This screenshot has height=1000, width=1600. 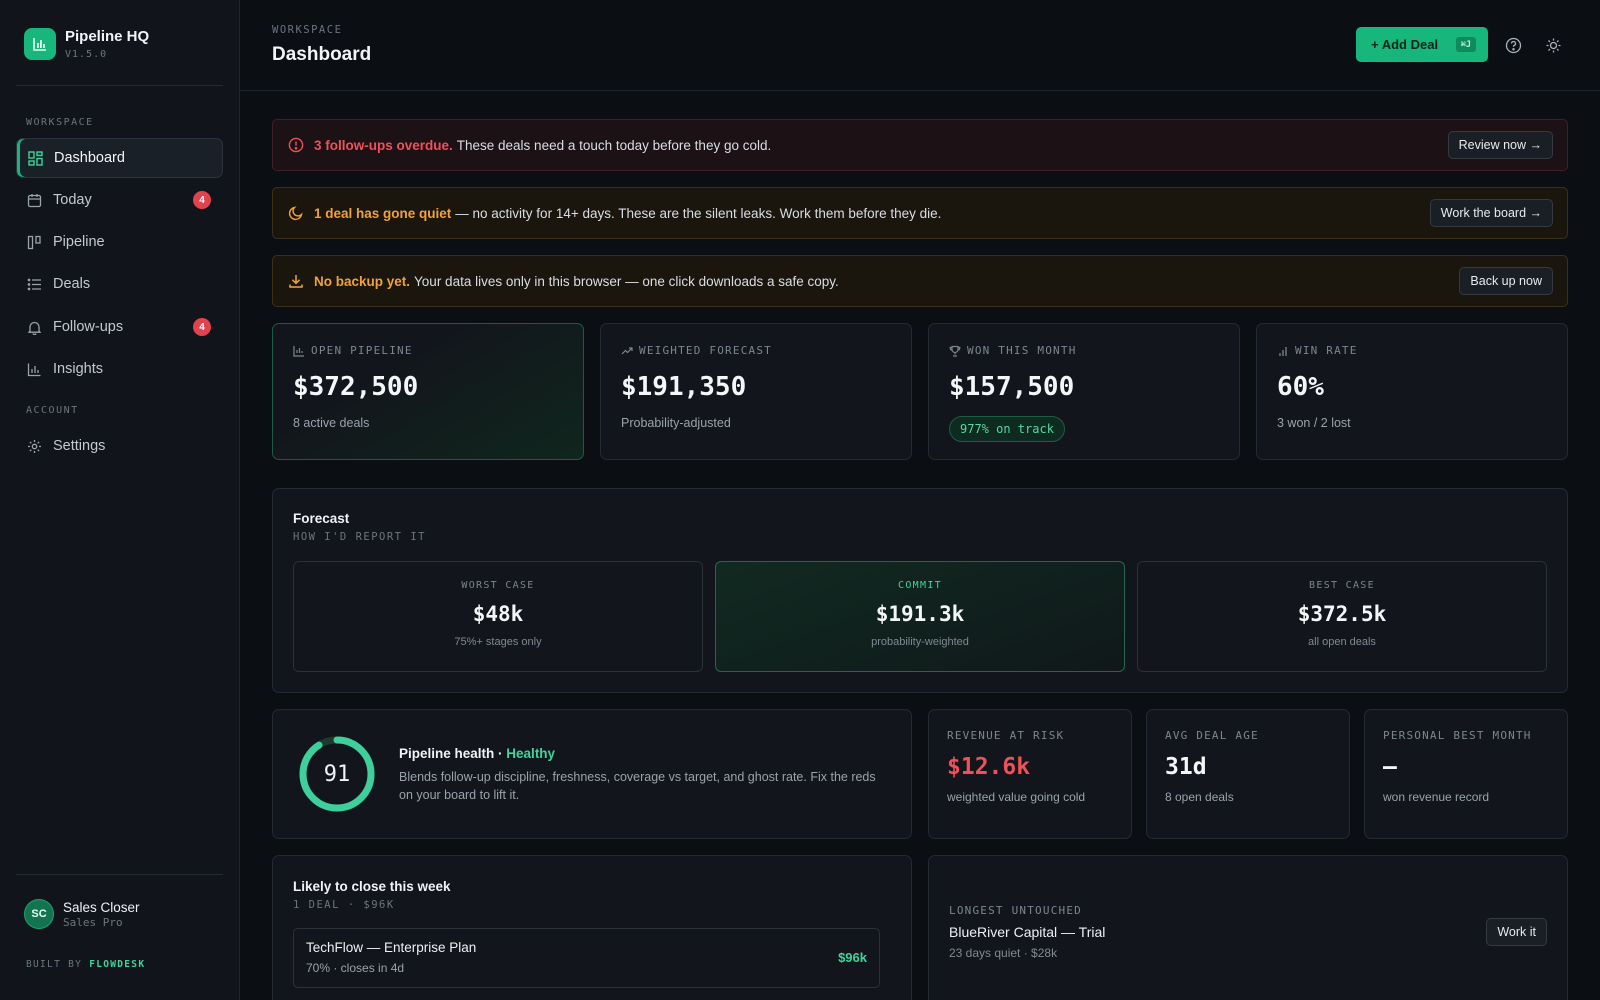 I want to click on sidebar-item-settings: Settings, so click(x=119, y=446).